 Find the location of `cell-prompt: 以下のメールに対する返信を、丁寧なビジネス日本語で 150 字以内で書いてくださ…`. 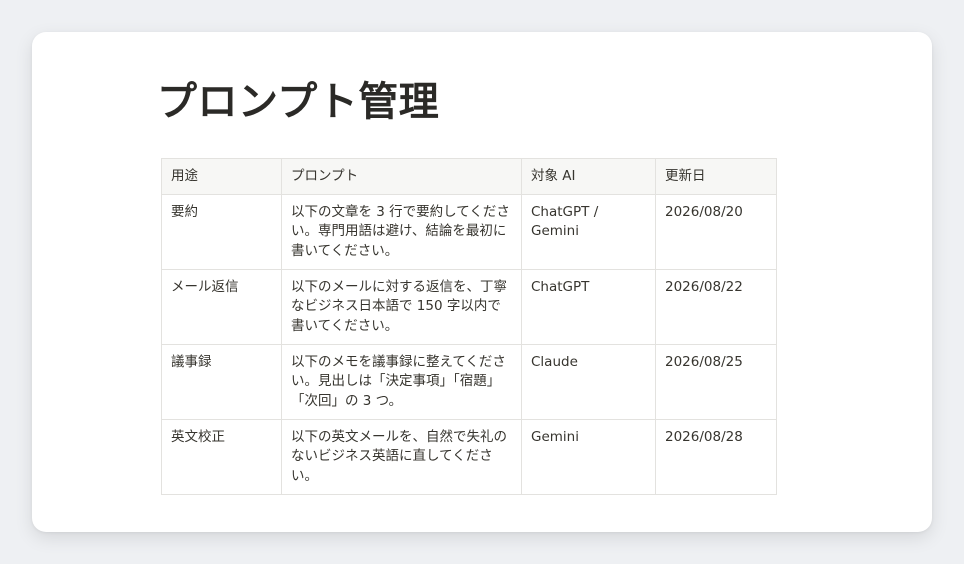

cell-prompt: 以下のメールに対する返信を、丁寧なビジネス日本語で 150 字以内で書いてくださ… is located at coordinates (401, 306).